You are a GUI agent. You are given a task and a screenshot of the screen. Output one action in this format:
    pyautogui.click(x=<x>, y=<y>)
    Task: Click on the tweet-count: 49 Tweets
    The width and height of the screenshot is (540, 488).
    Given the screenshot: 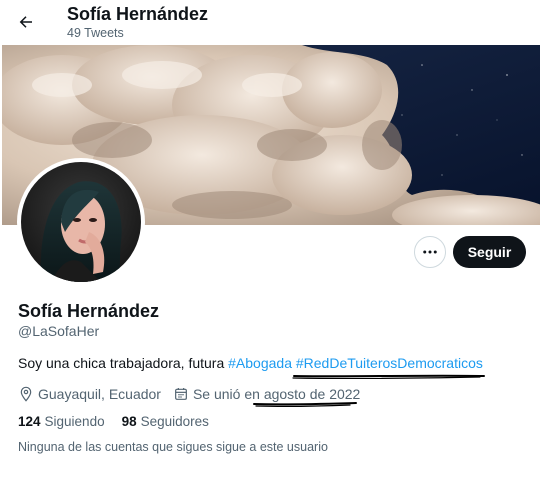 What is the action you would take?
    pyautogui.click(x=95, y=33)
    